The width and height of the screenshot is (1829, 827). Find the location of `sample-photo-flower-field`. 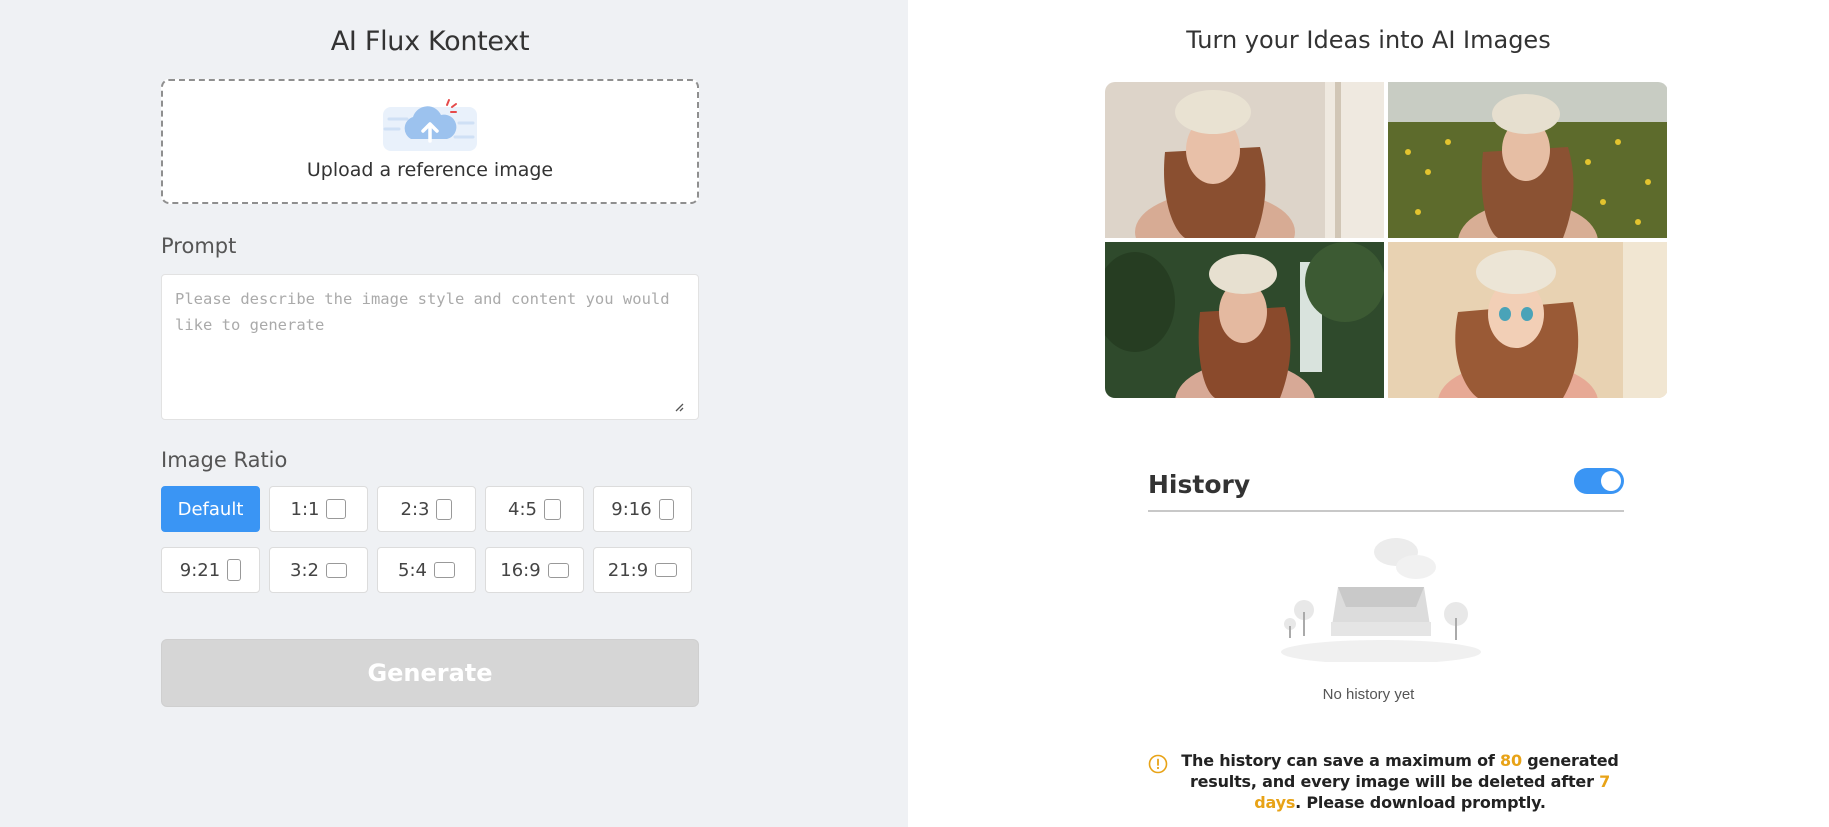

sample-photo-flower-field is located at coordinates (1527, 160).